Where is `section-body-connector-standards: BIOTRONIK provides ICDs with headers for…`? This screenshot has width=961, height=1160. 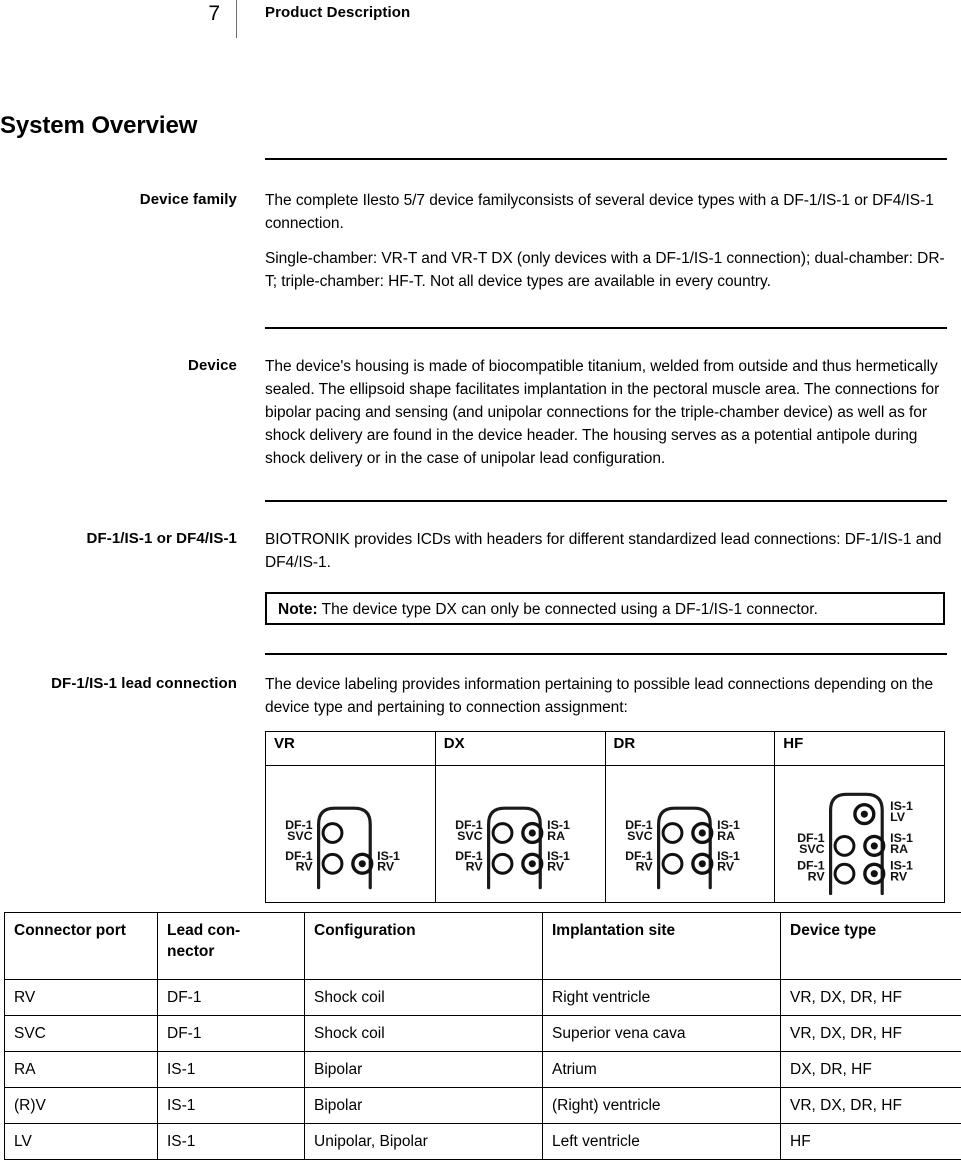 section-body-connector-standards: BIOTRONIK provides ICDs with headers for… is located at coordinates (607, 551).